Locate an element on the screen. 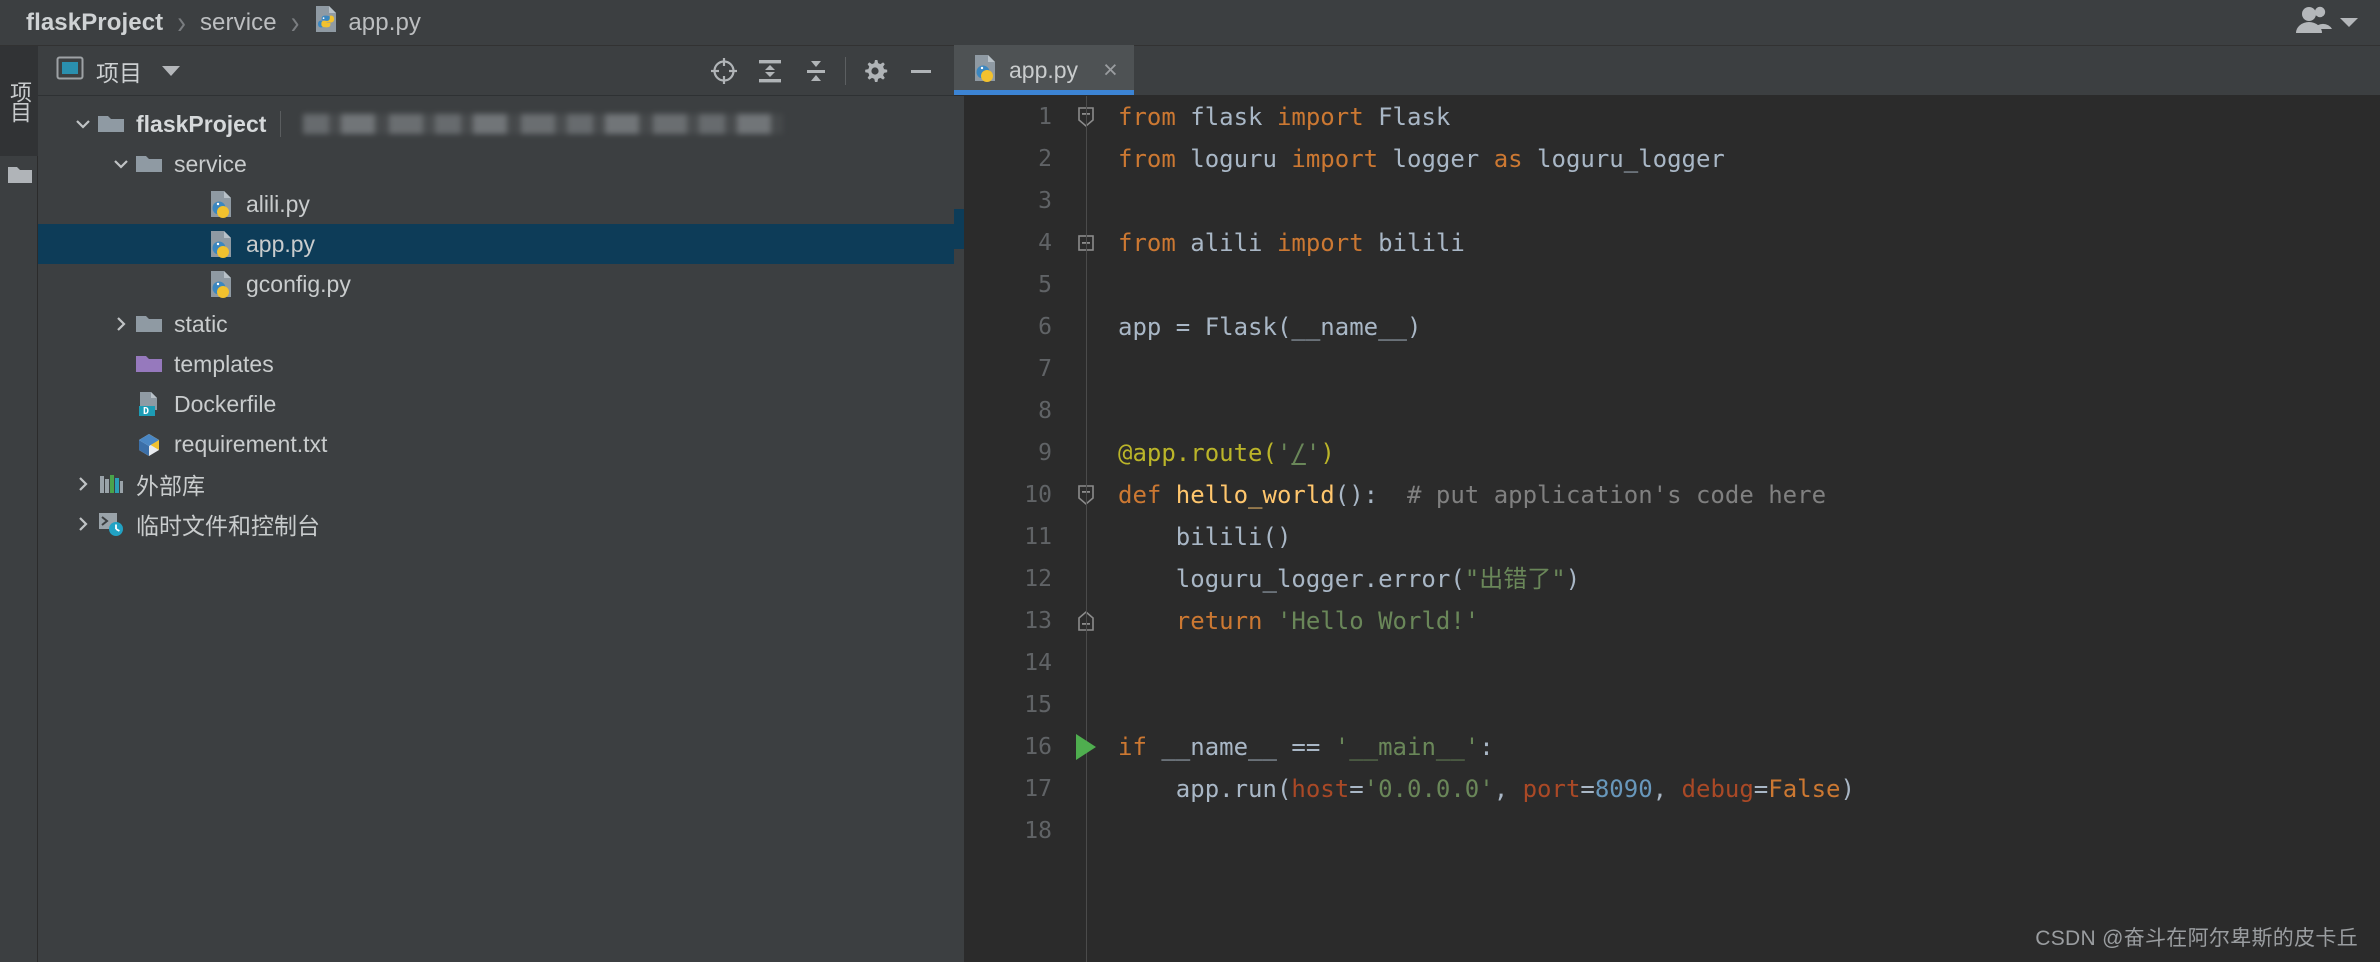  tree-row: service is located at coordinates (496, 164).